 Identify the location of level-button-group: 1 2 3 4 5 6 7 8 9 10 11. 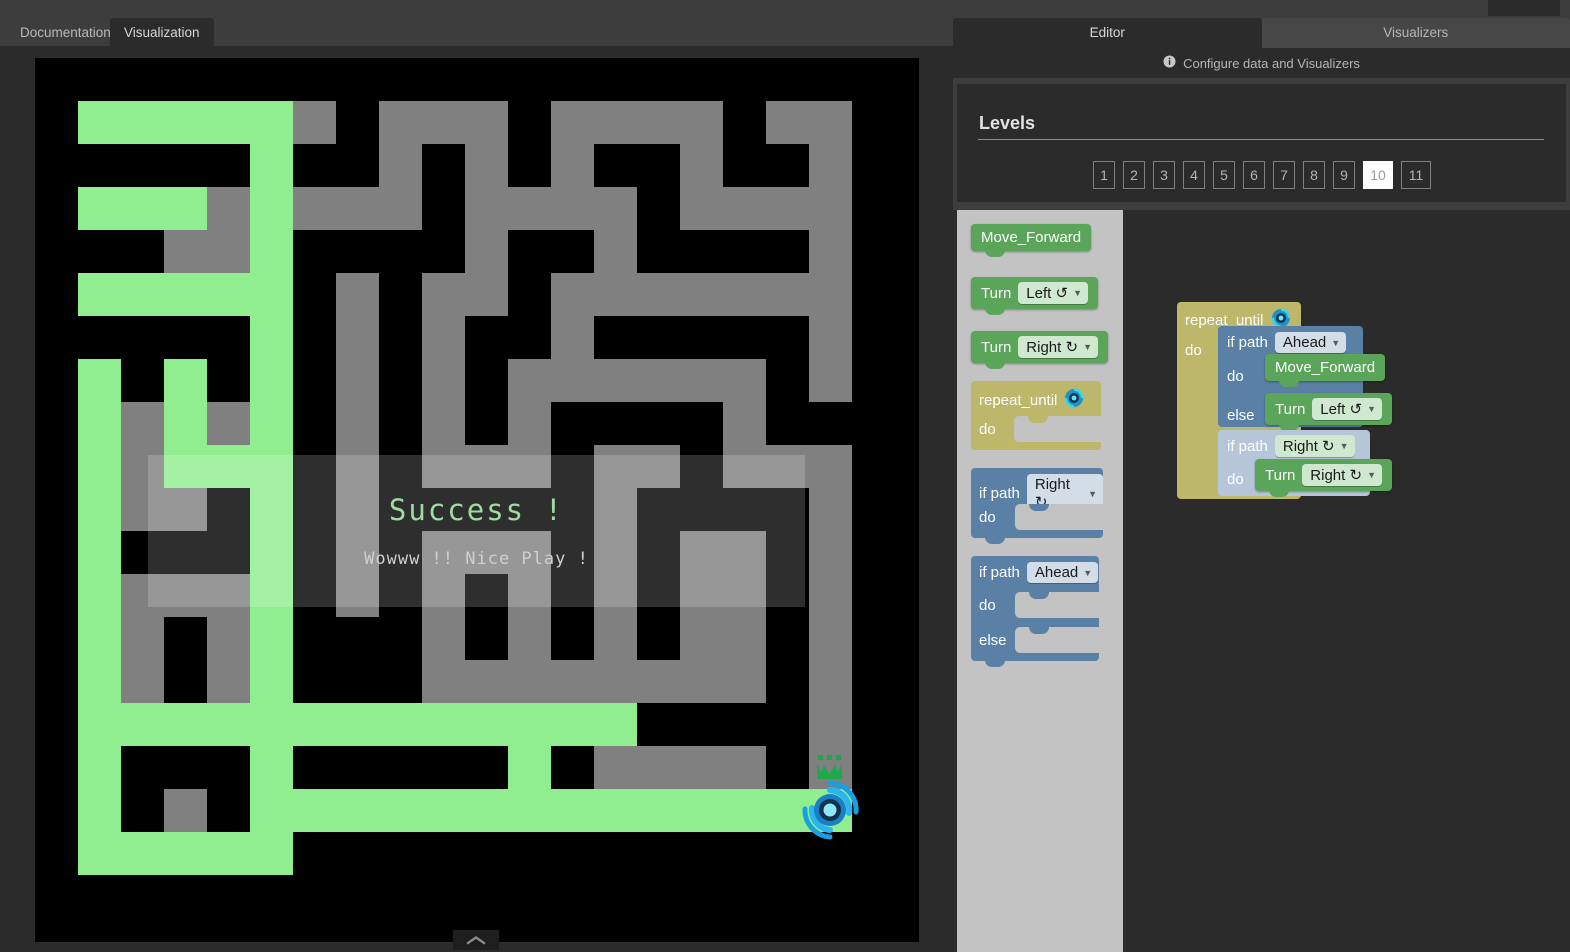
(1262, 175).